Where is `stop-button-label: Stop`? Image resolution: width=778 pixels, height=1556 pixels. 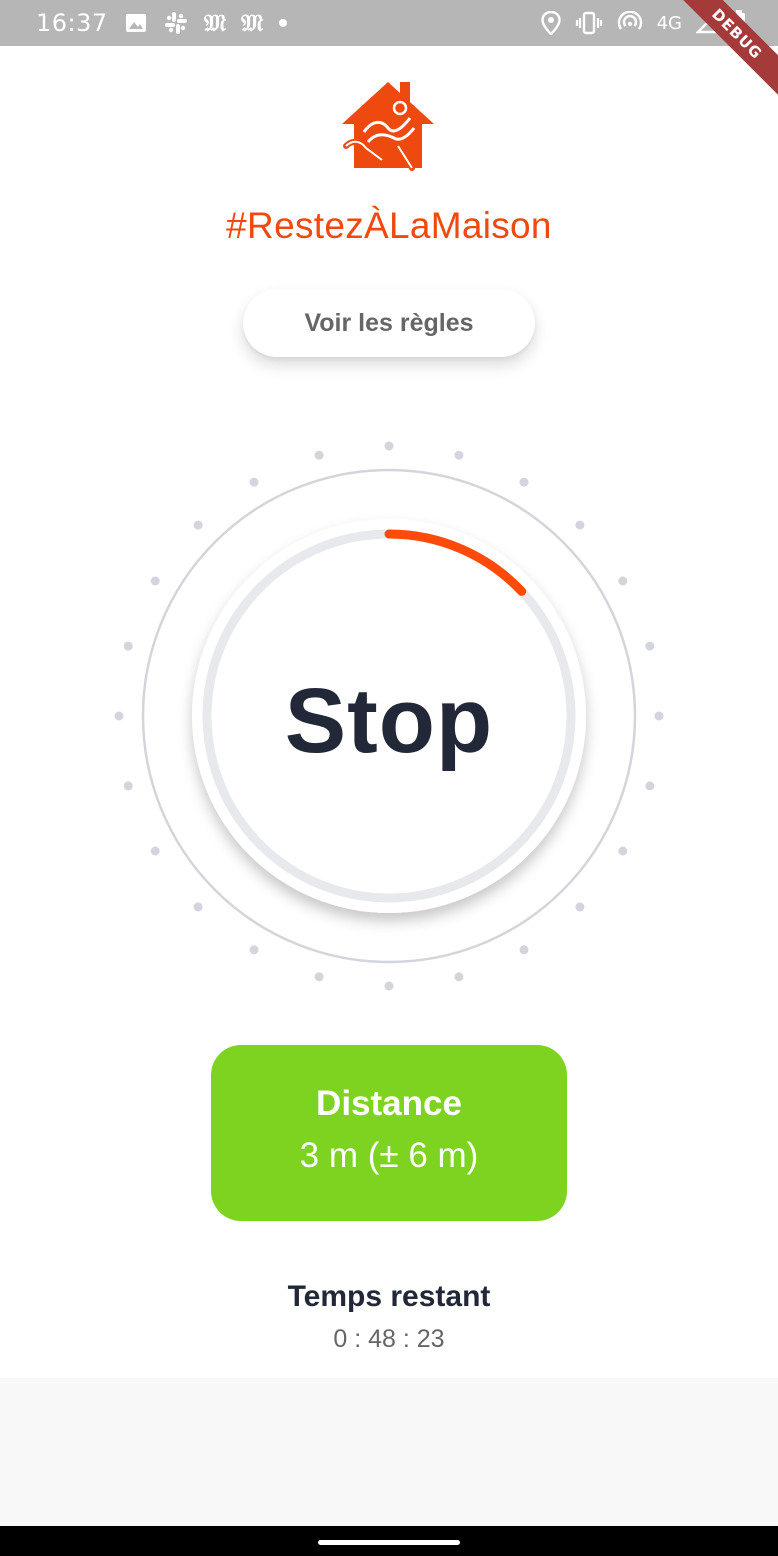
stop-button-label: Stop is located at coordinates (389, 720).